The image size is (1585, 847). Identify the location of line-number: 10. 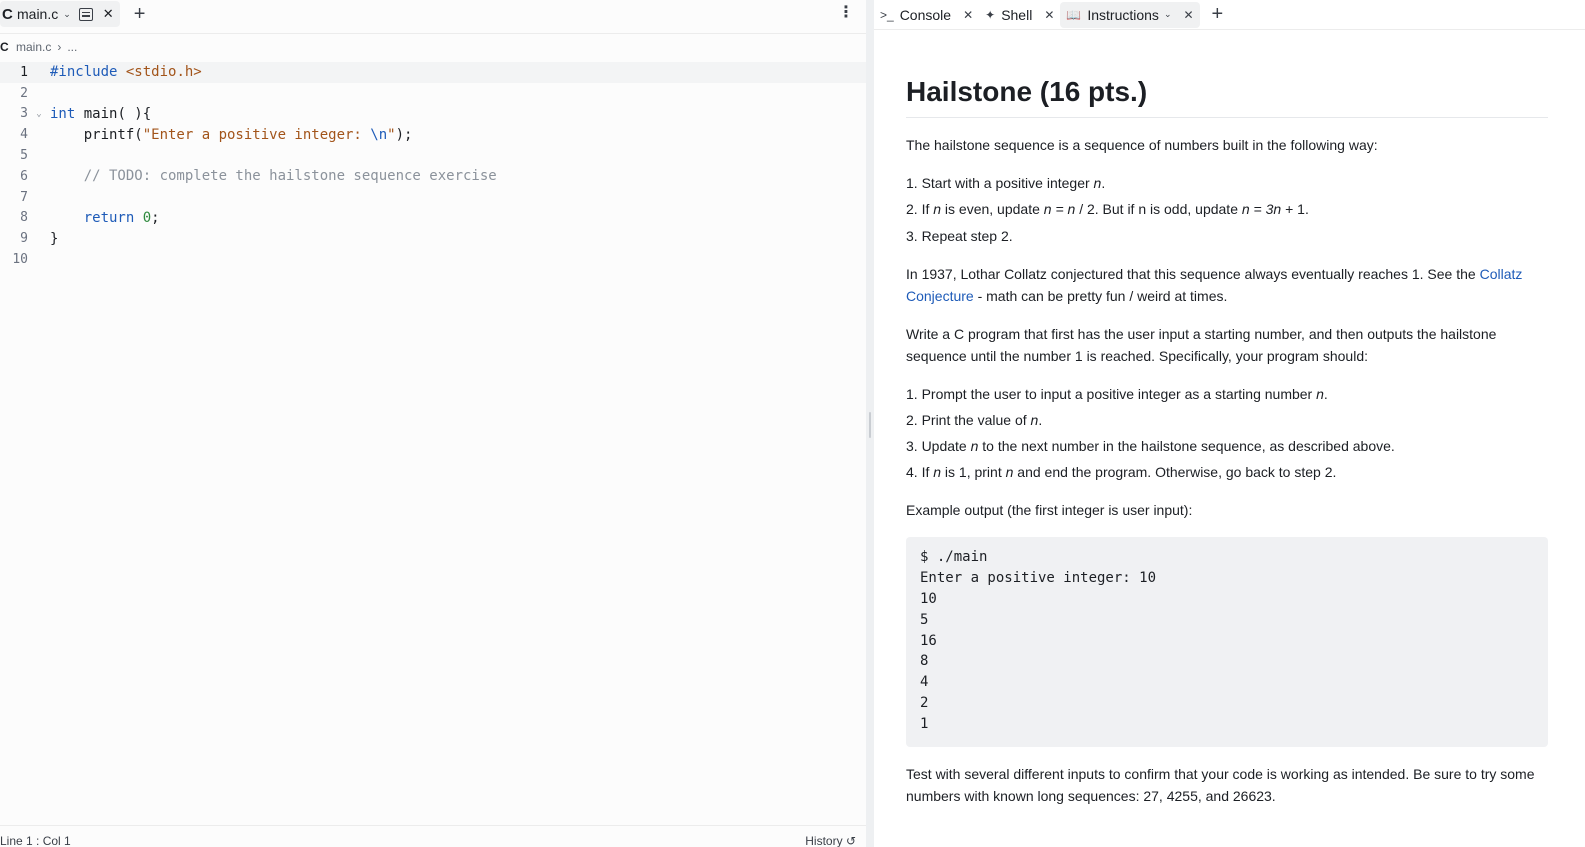
(20, 260).